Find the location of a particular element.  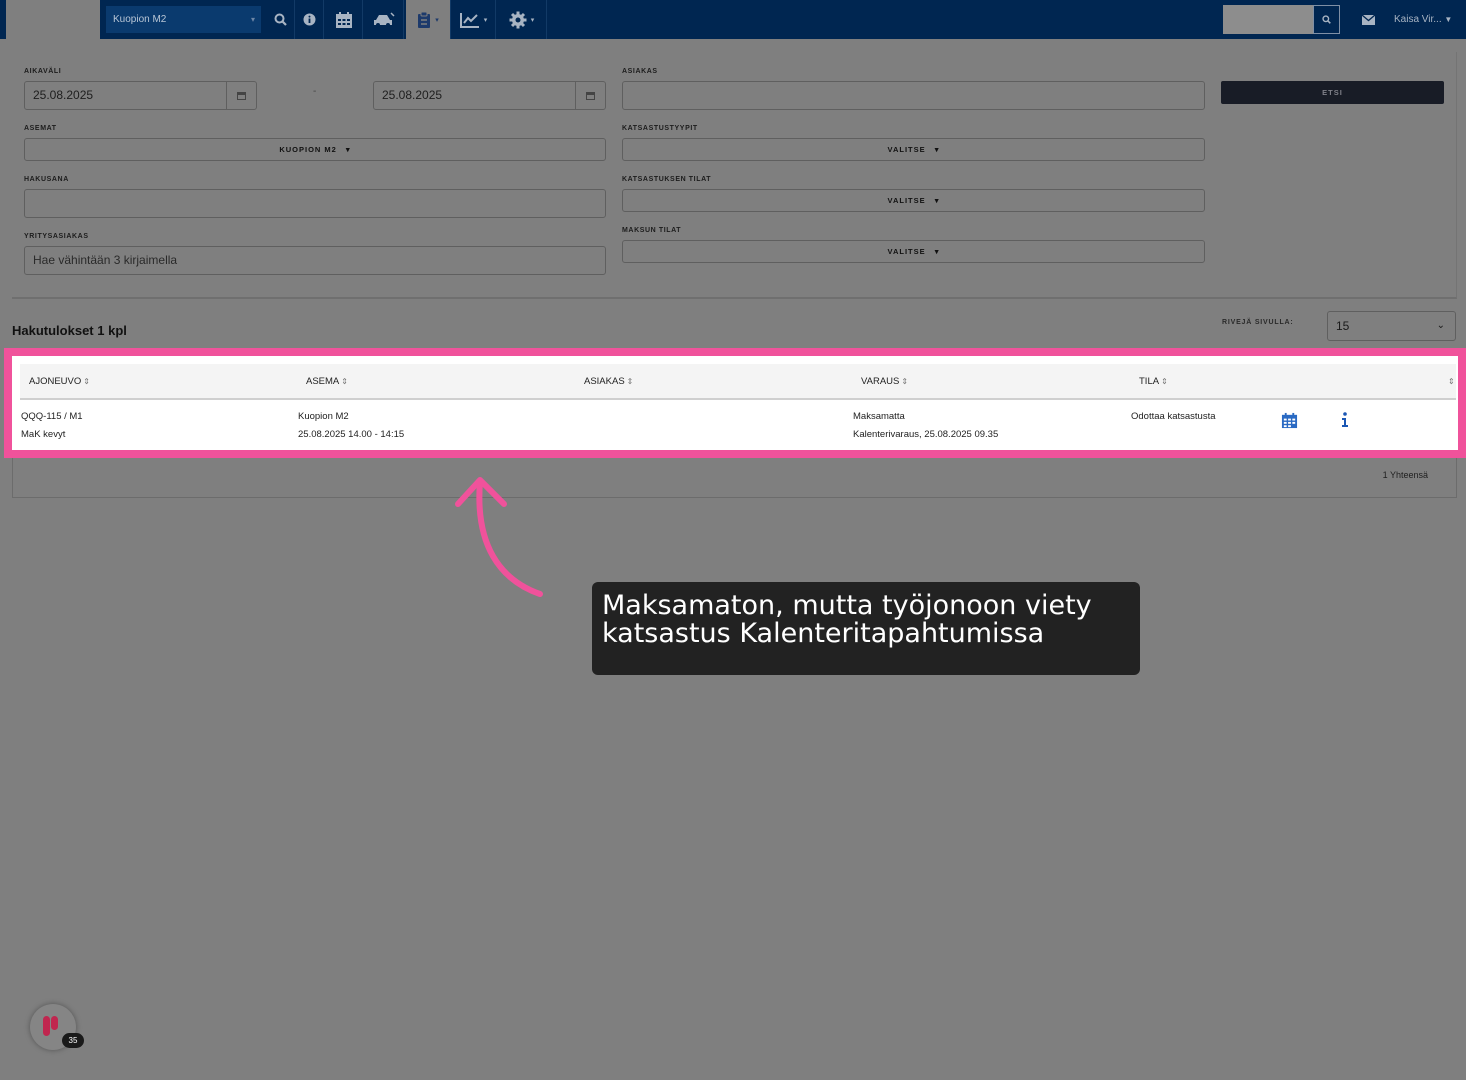

maksun-tilat-dropdown: VALITSE ▾ is located at coordinates (913, 251).